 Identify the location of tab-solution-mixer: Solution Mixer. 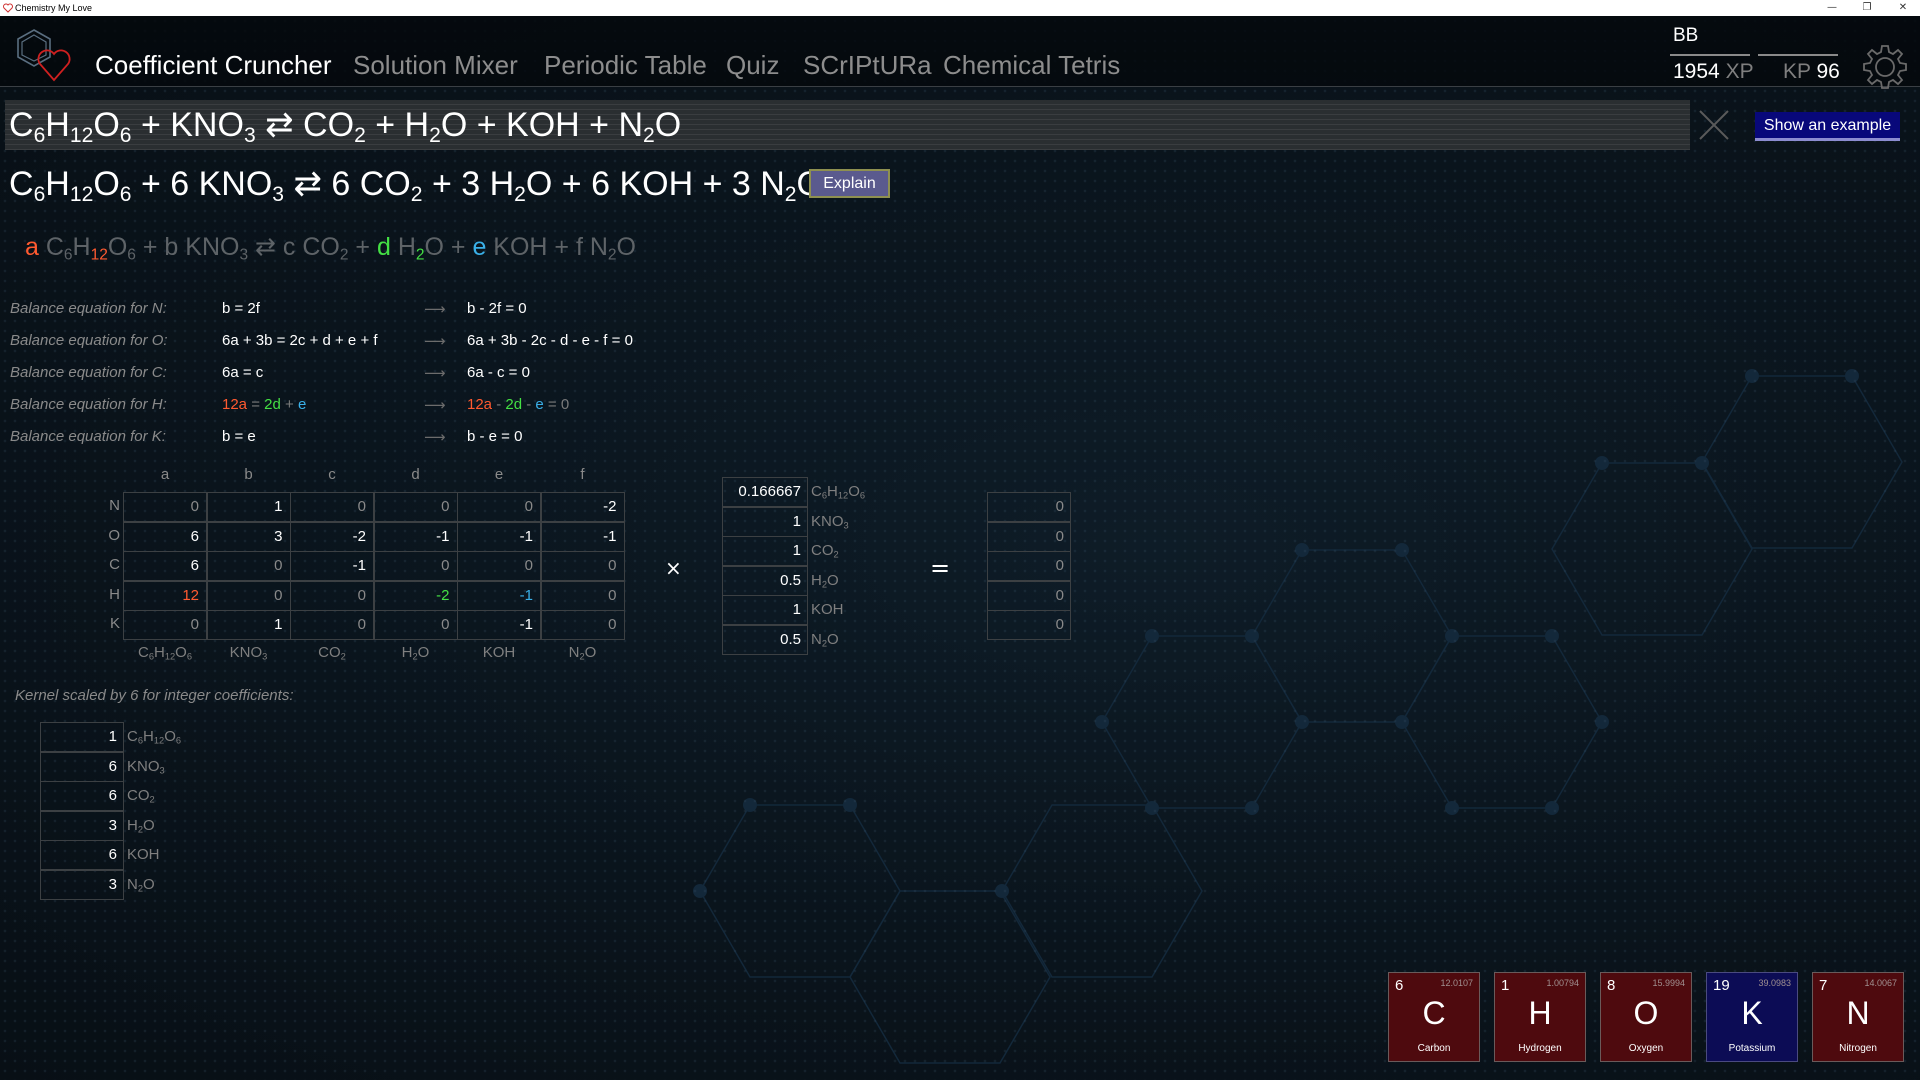
(435, 65).